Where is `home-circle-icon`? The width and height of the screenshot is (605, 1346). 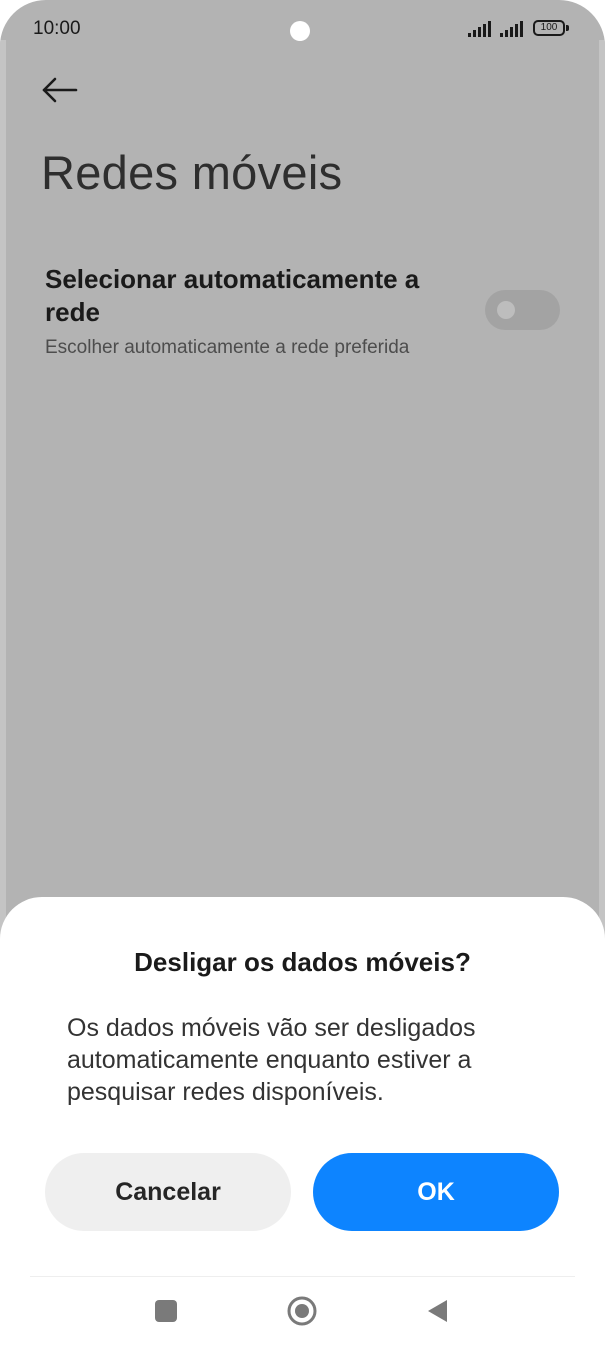 home-circle-icon is located at coordinates (302, 1311).